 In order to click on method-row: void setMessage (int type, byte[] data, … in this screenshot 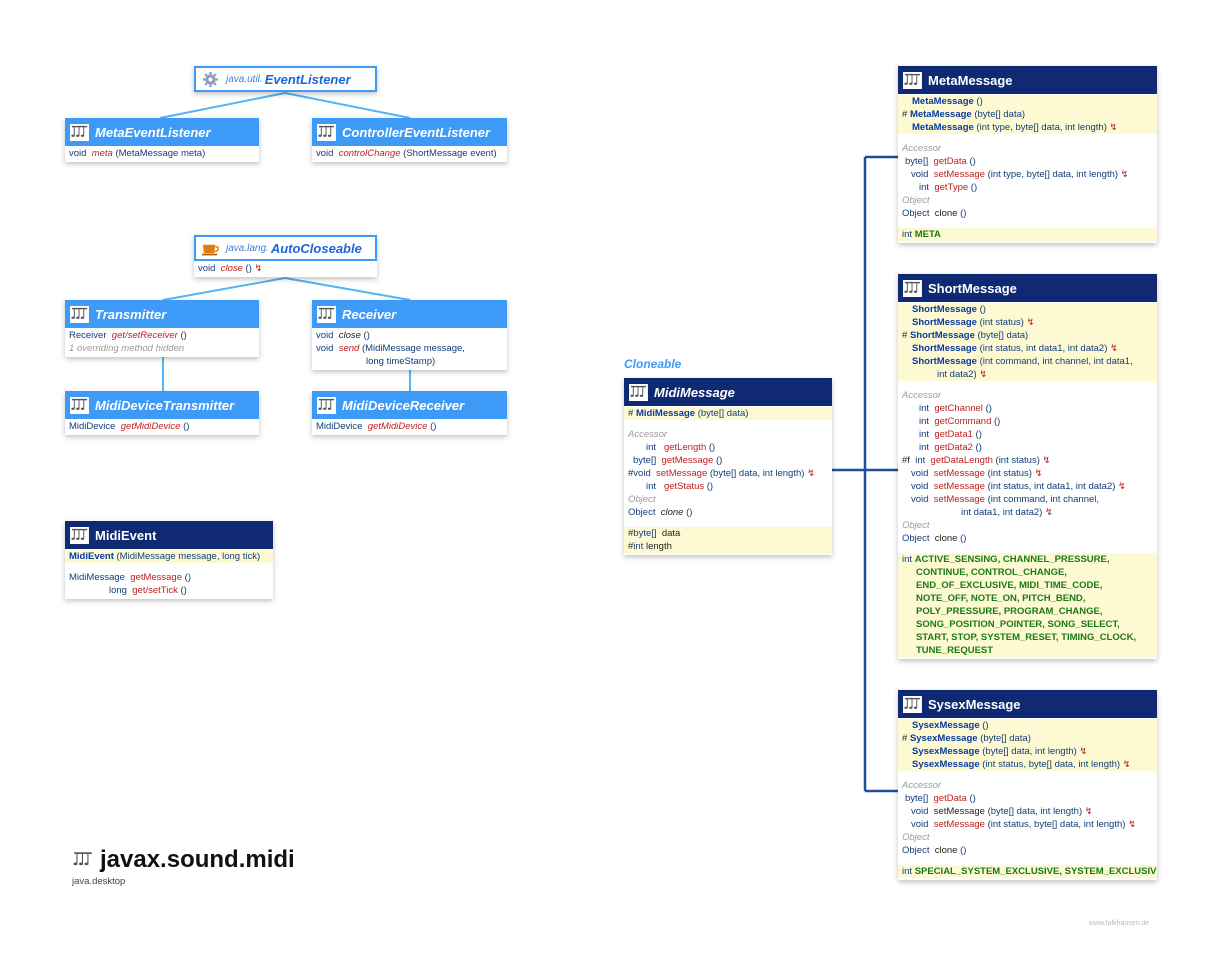, I will do `click(1027, 174)`.